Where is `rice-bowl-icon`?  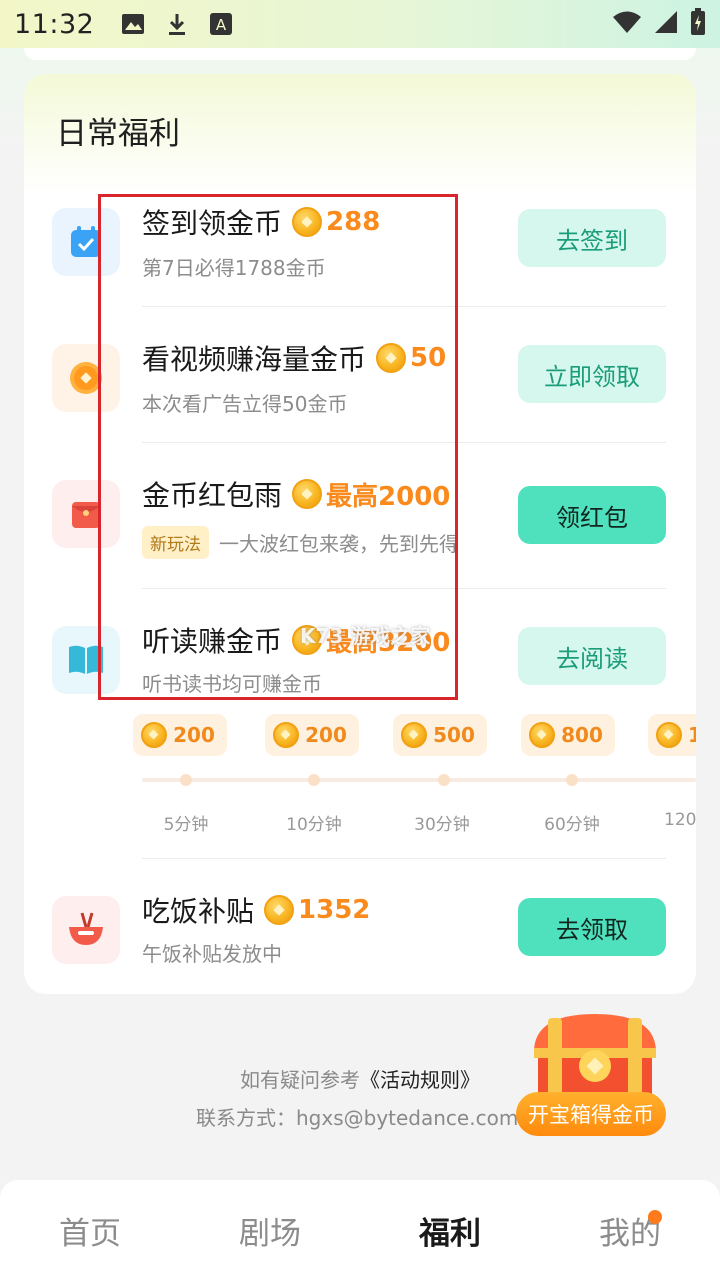
rice-bowl-icon is located at coordinates (86, 930).